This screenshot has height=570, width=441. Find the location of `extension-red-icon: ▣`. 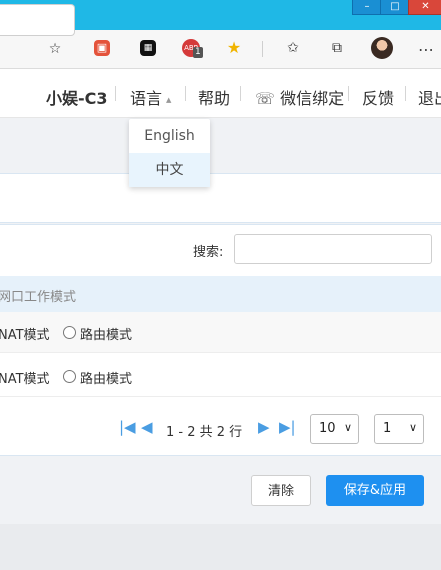

extension-red-icon: ▣ is located at coordinates (102, 48).